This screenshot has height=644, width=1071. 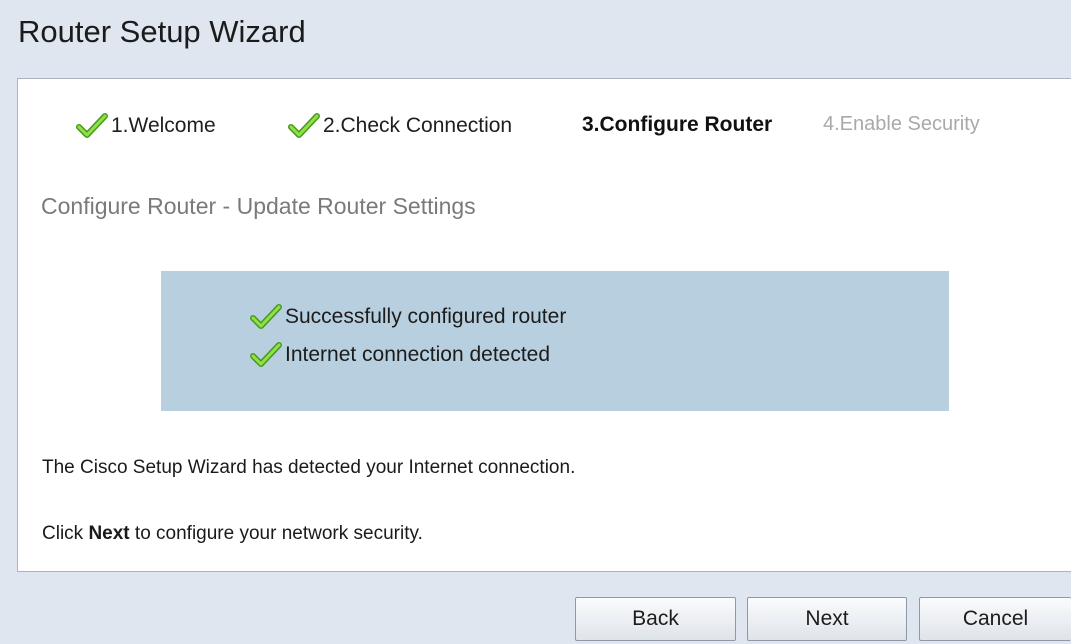 I want to click on step-label: 4.Enable Security, so click(x=901, y=124).